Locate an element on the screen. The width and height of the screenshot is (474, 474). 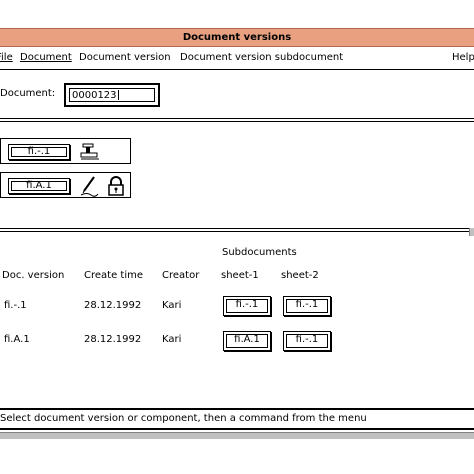
row-2-sheet-1-label: fi.A.1 is located at coordinates (247, 339).